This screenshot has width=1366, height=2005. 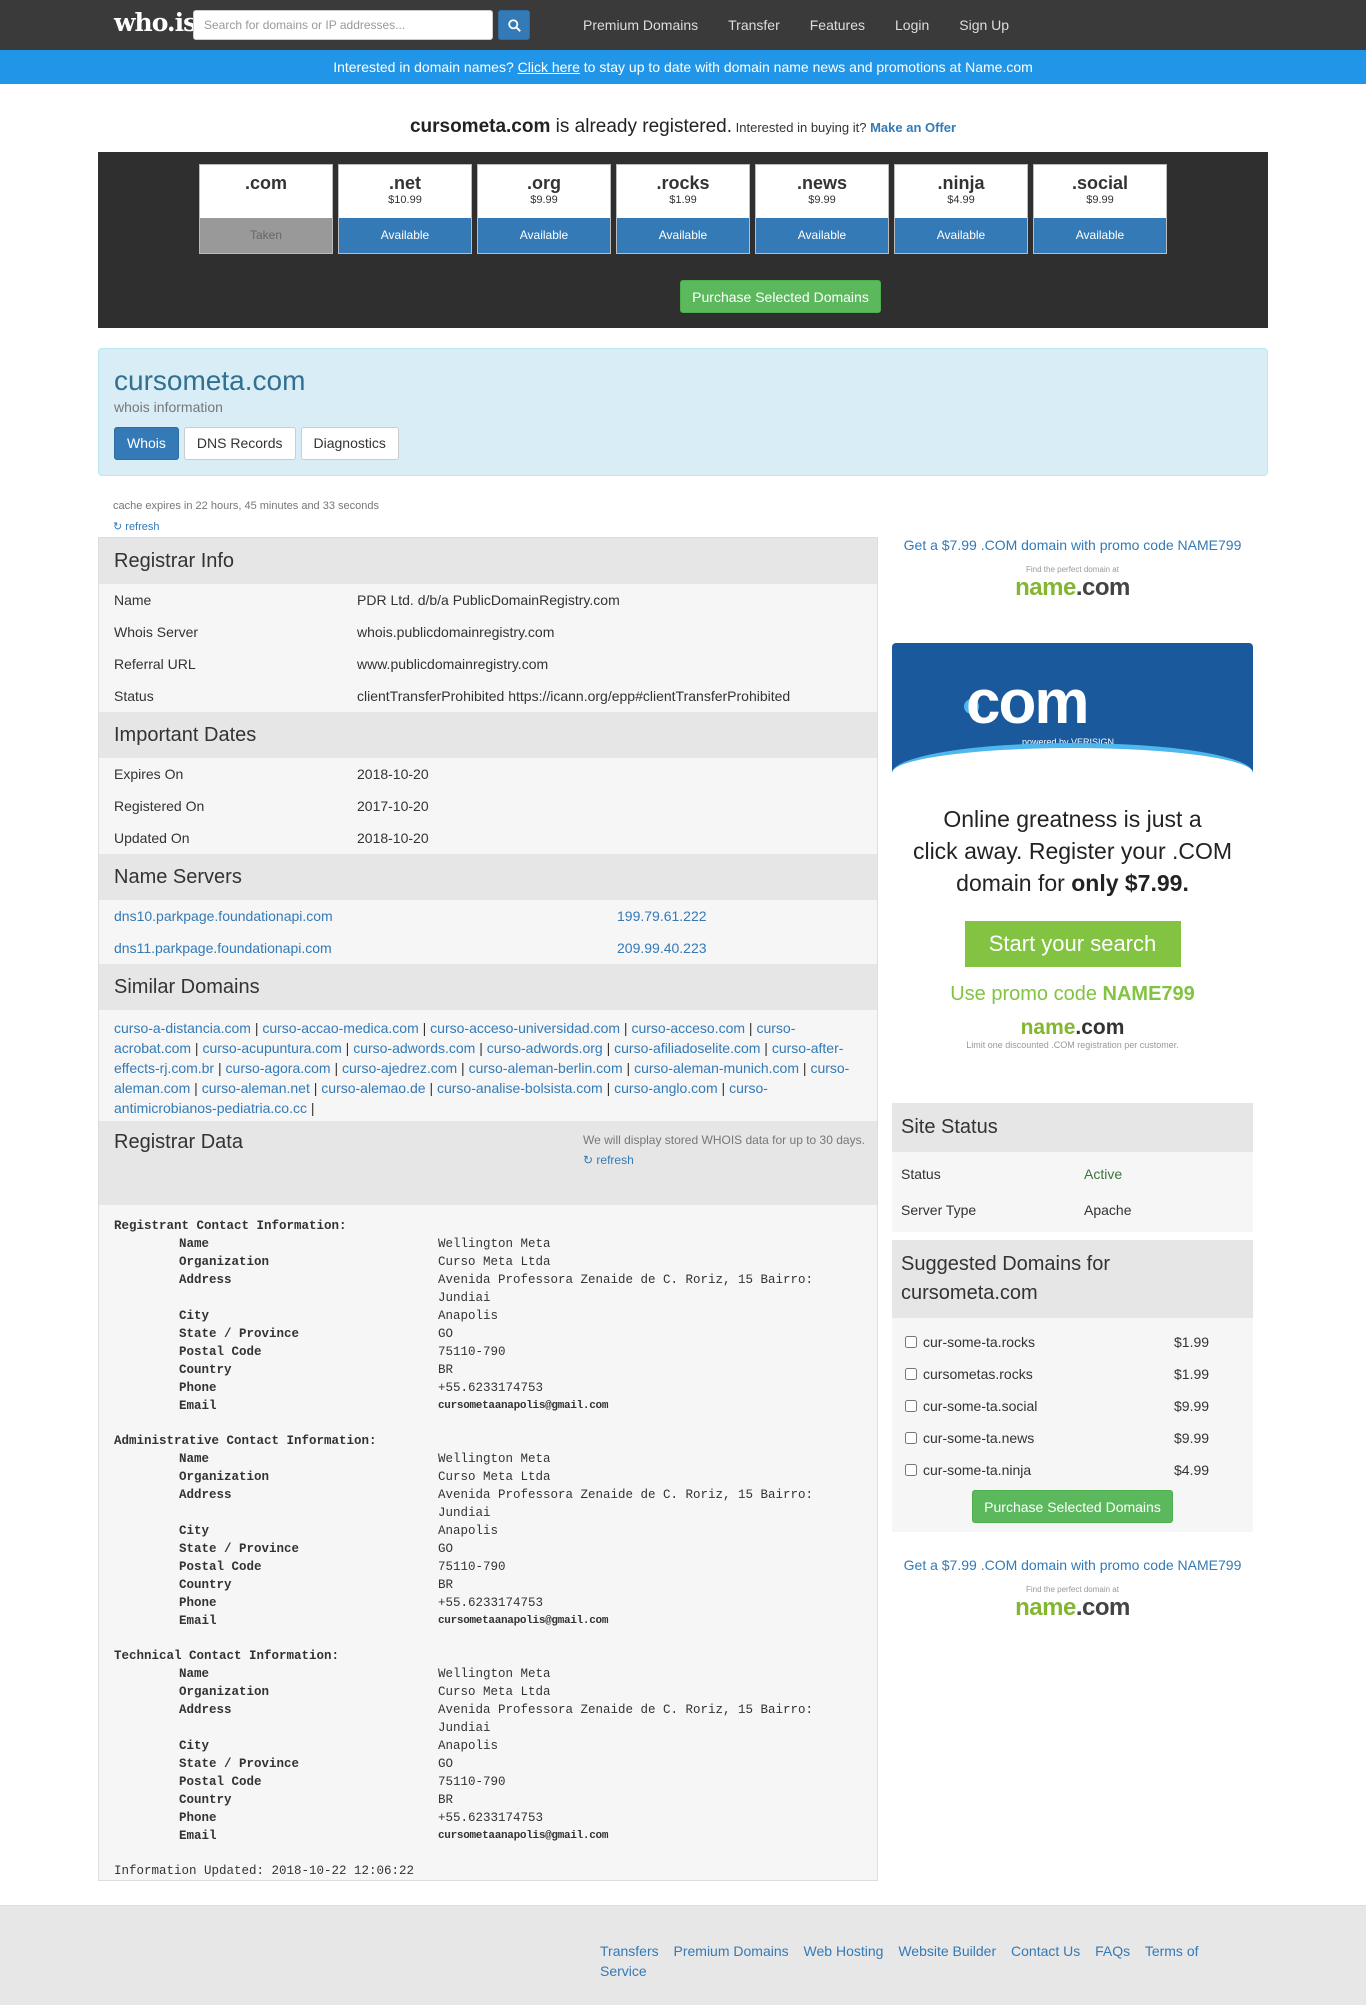 I want to click on contact-key: Name, so click(x=194, y=1674).